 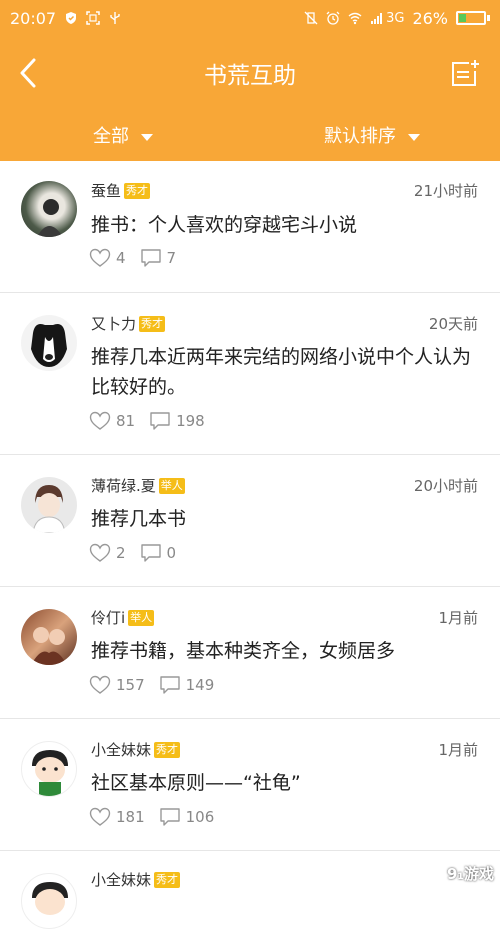 What do you see at coordinates (360, 135) in the screenshot?
I see `sort-filter-label: 默认排序` at bounding box center [360, 135].